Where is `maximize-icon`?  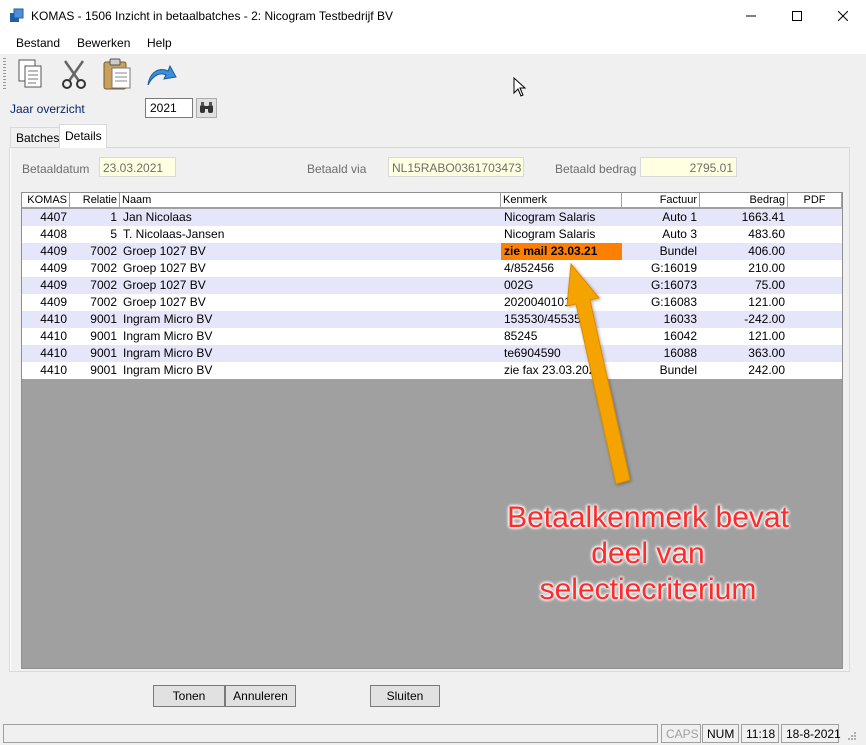
maximize-icon is located at coordinates (797, 16).